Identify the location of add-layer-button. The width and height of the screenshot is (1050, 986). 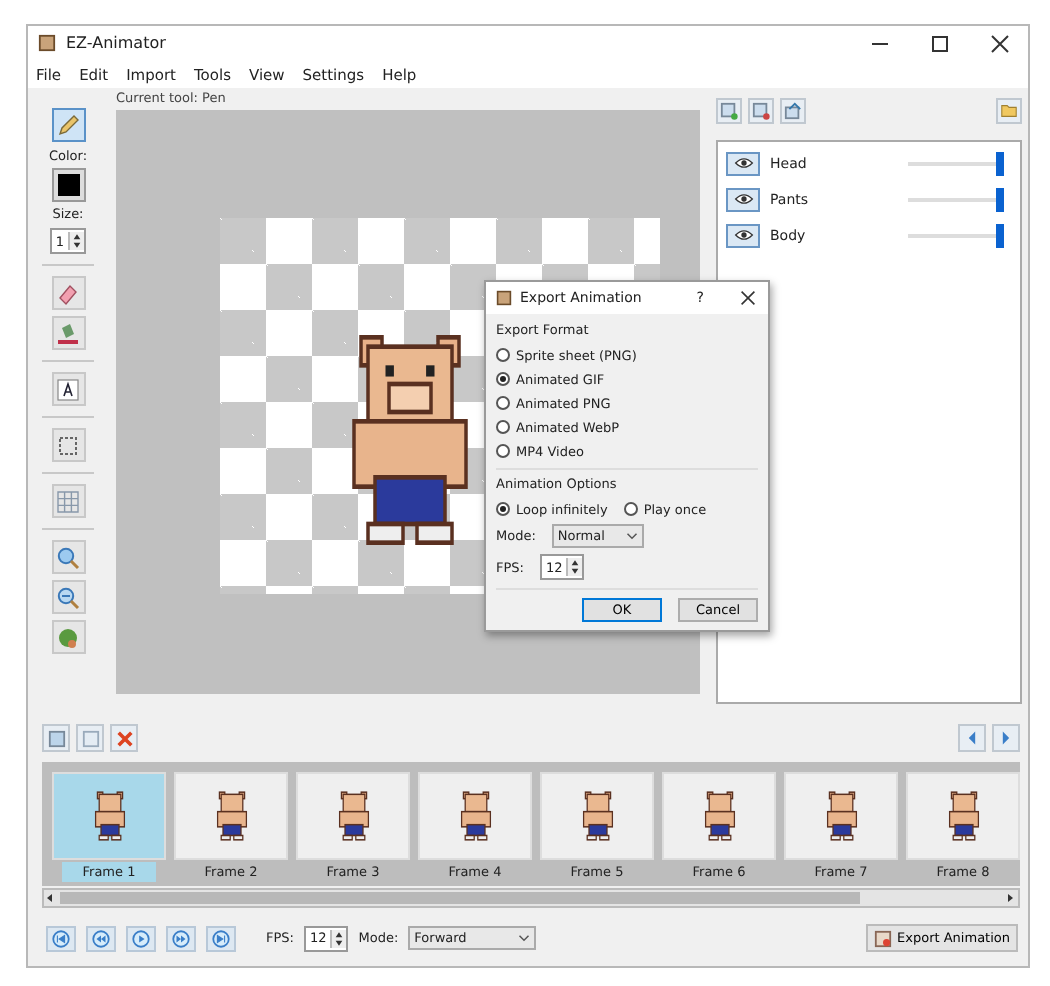
(729, 110).